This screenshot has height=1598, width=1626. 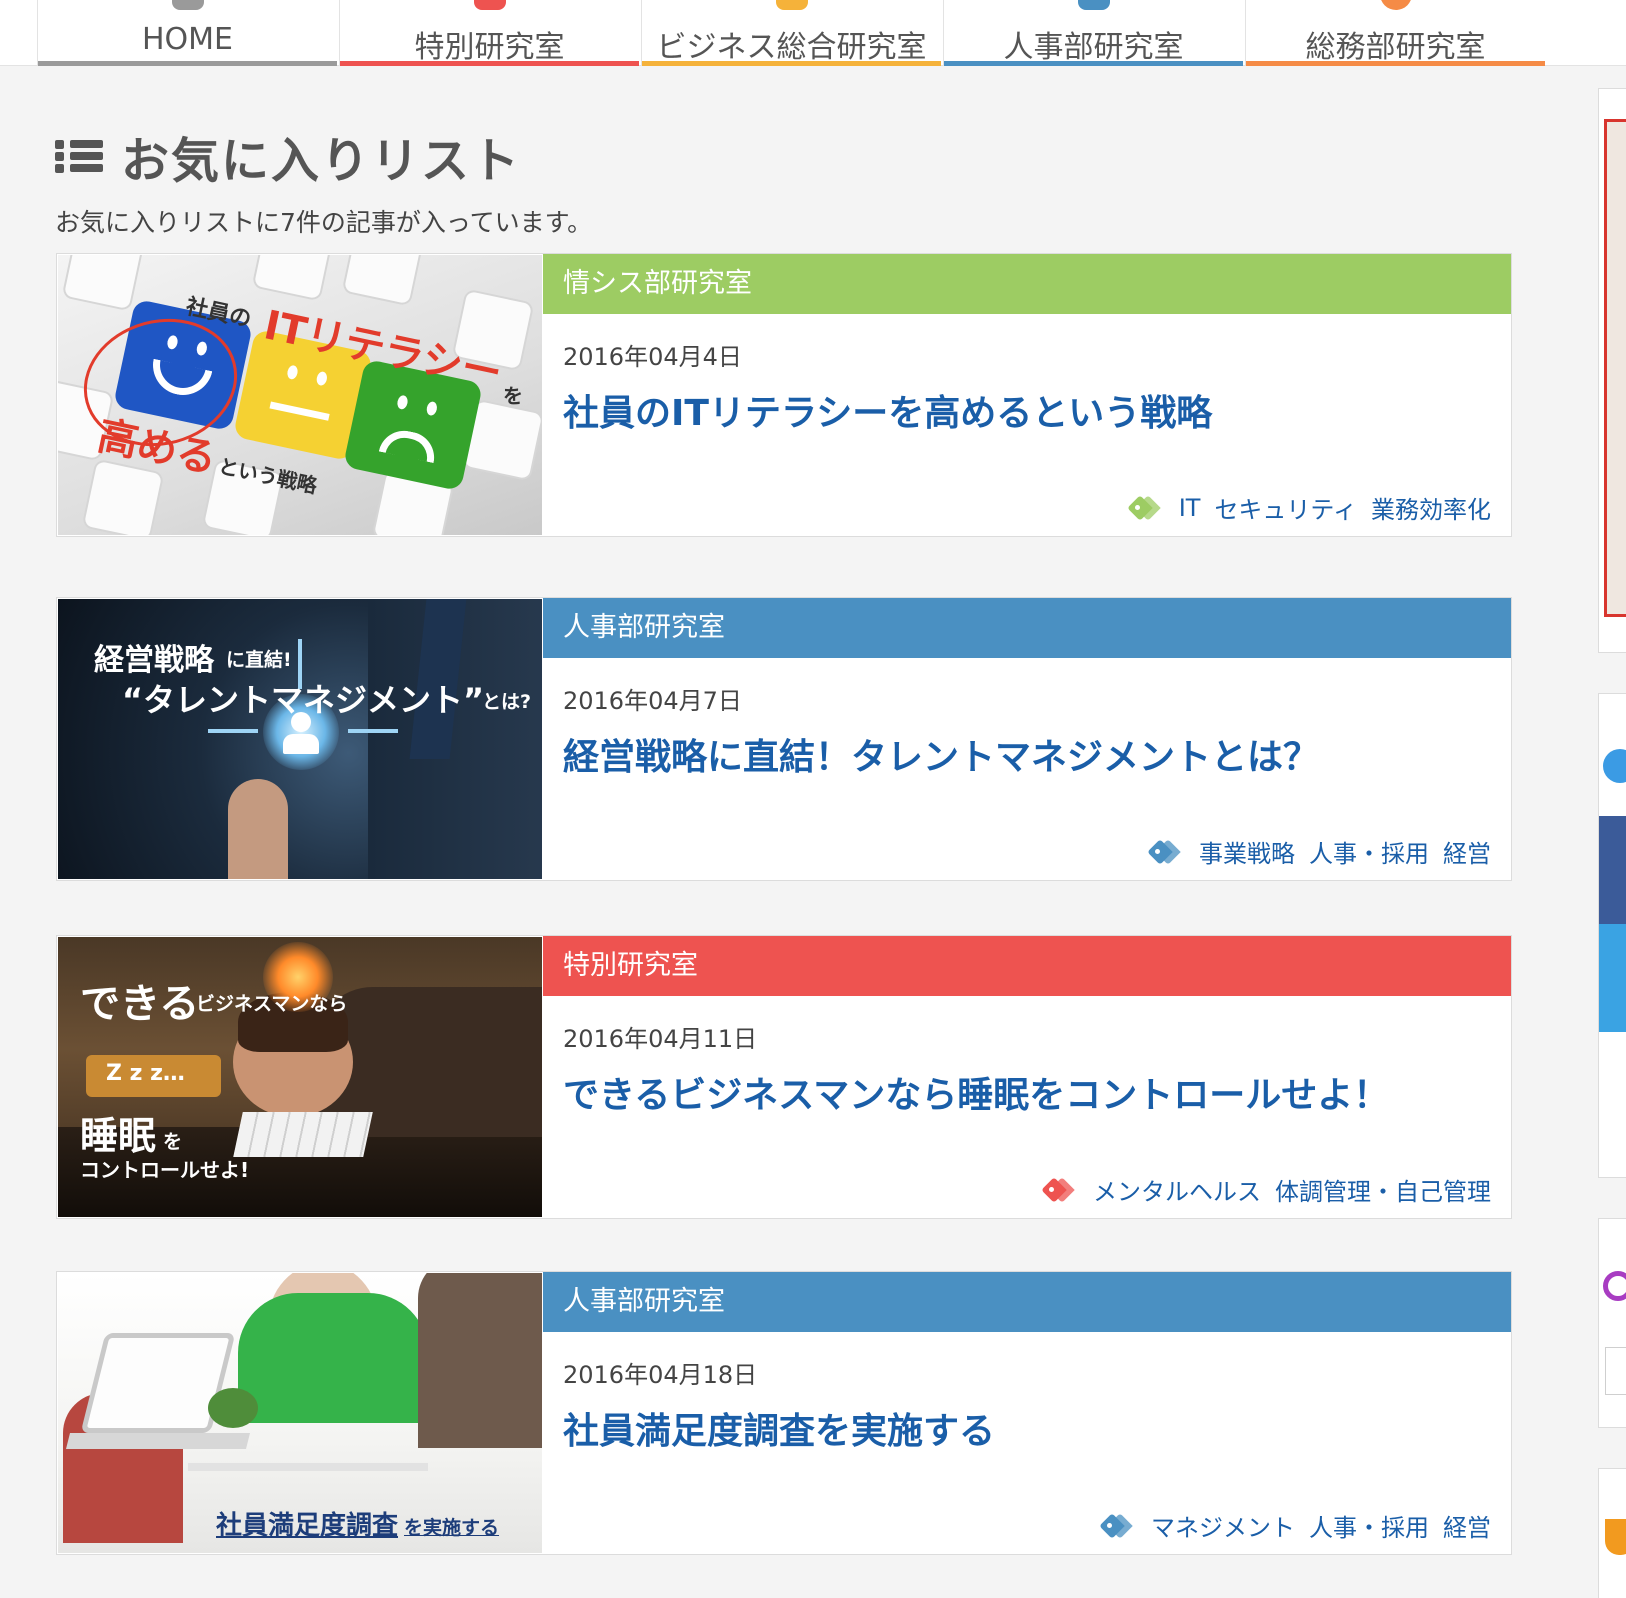 I want to click on tag-link: 業務効率化, so click(x=1431, y=507).